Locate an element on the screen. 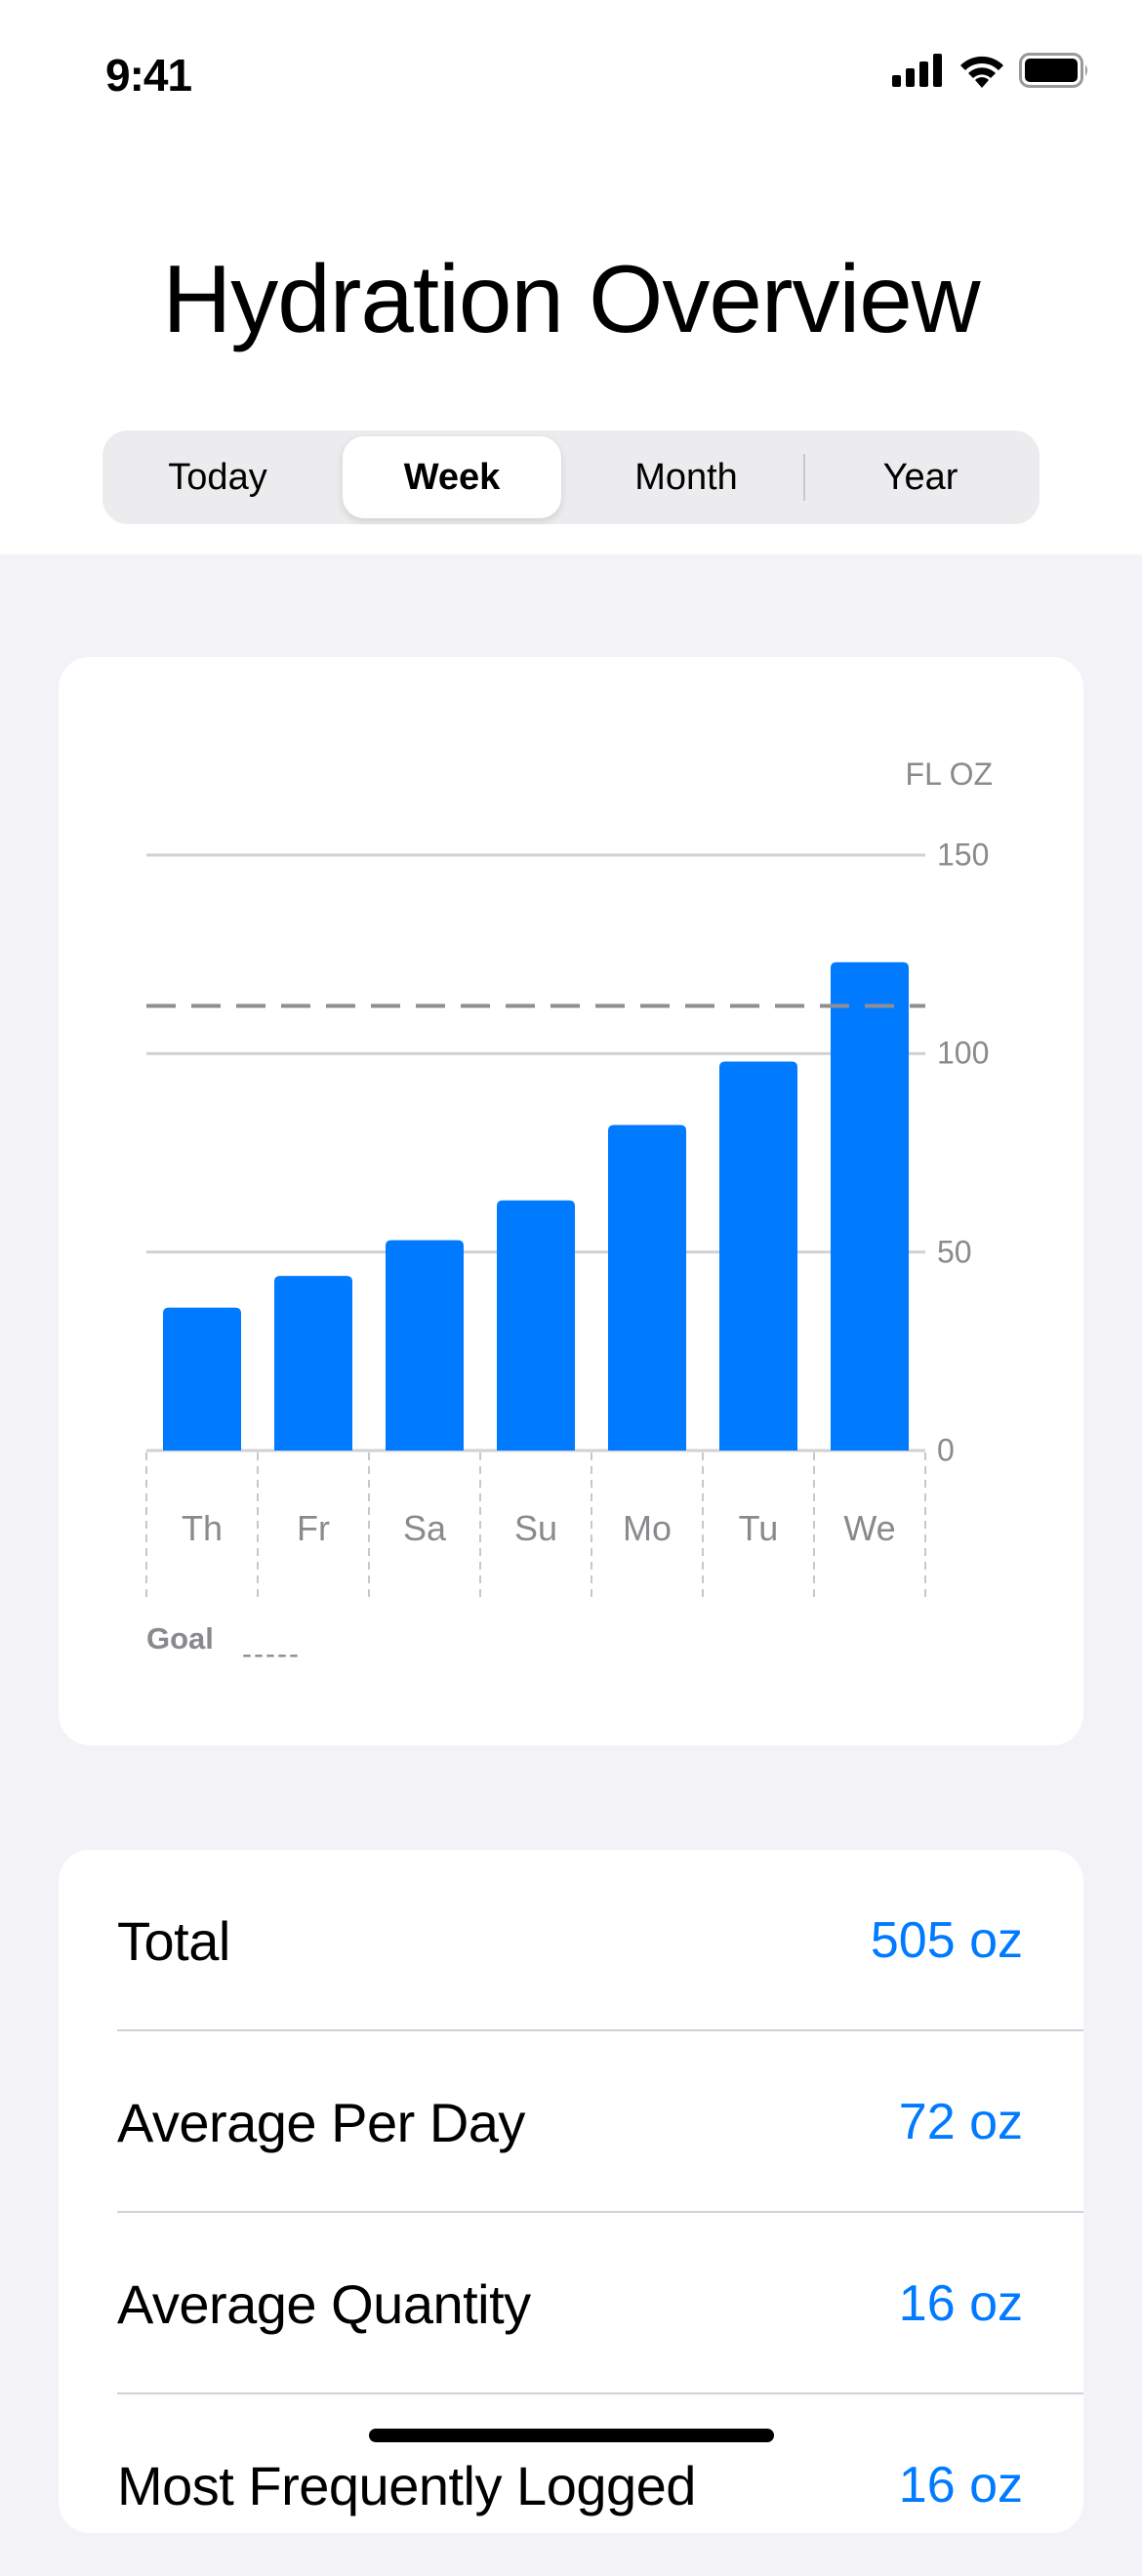 The image size is (1142, 2576). stat-label: Total is located at coordinates (173, 1940).